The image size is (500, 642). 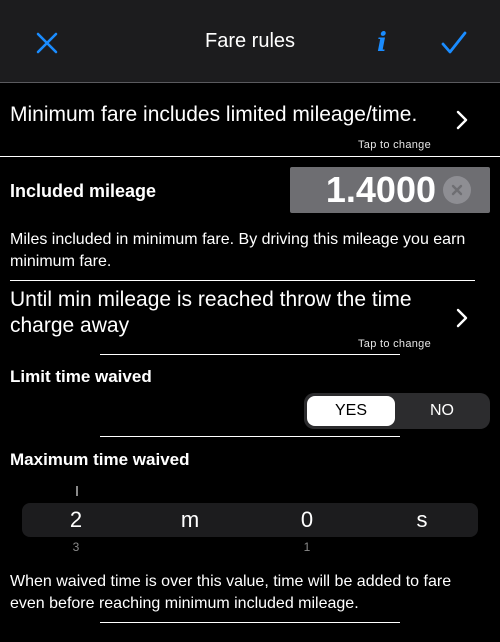 I want to click on minutes-value: 2, so click(x=76, y=520).